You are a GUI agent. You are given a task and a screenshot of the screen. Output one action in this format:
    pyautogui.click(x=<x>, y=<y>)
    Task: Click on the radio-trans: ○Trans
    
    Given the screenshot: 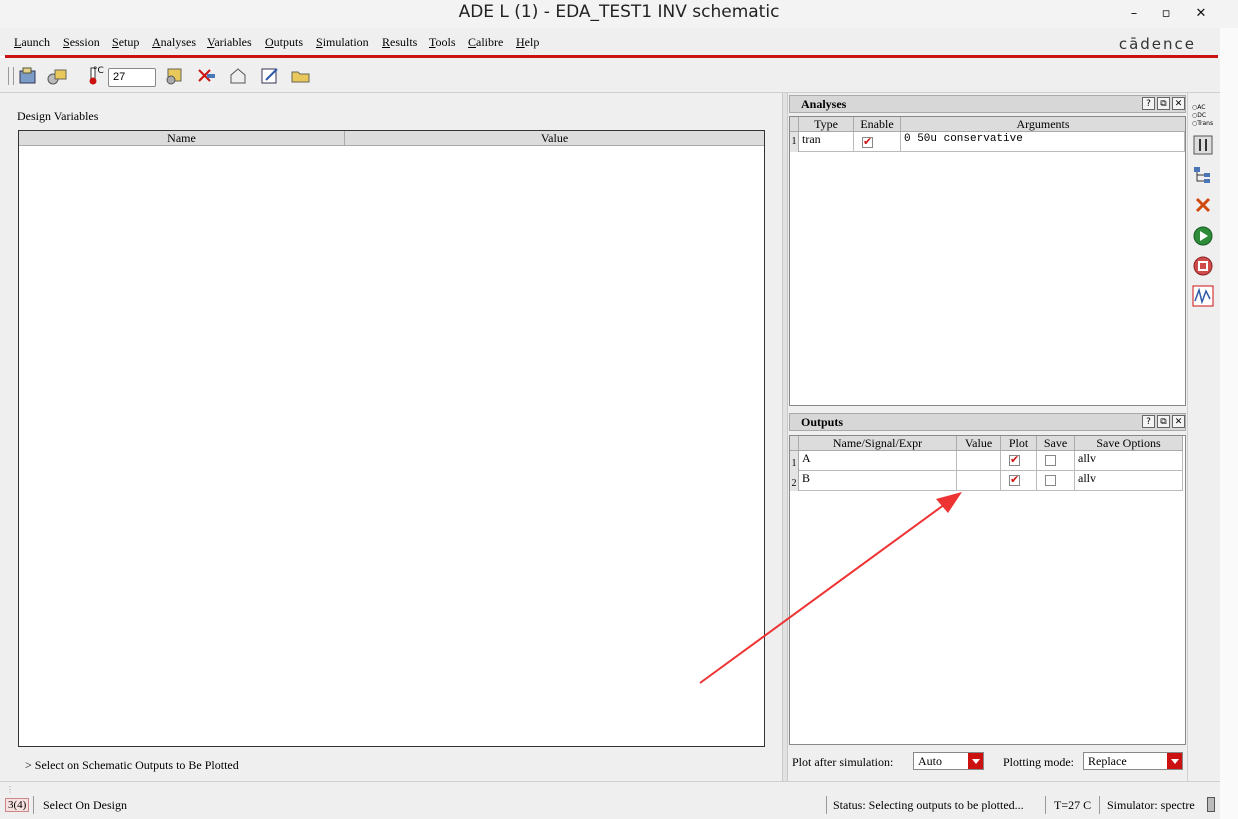 What is the action you would take?
    pyautogui.click(x=1202, y=124)
    